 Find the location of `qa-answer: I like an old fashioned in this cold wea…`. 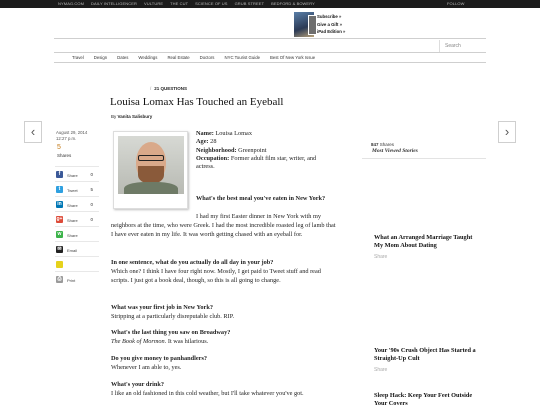

qa-answer: I like an old fashioned in this cold wea… is located at coordinates (207, 393).